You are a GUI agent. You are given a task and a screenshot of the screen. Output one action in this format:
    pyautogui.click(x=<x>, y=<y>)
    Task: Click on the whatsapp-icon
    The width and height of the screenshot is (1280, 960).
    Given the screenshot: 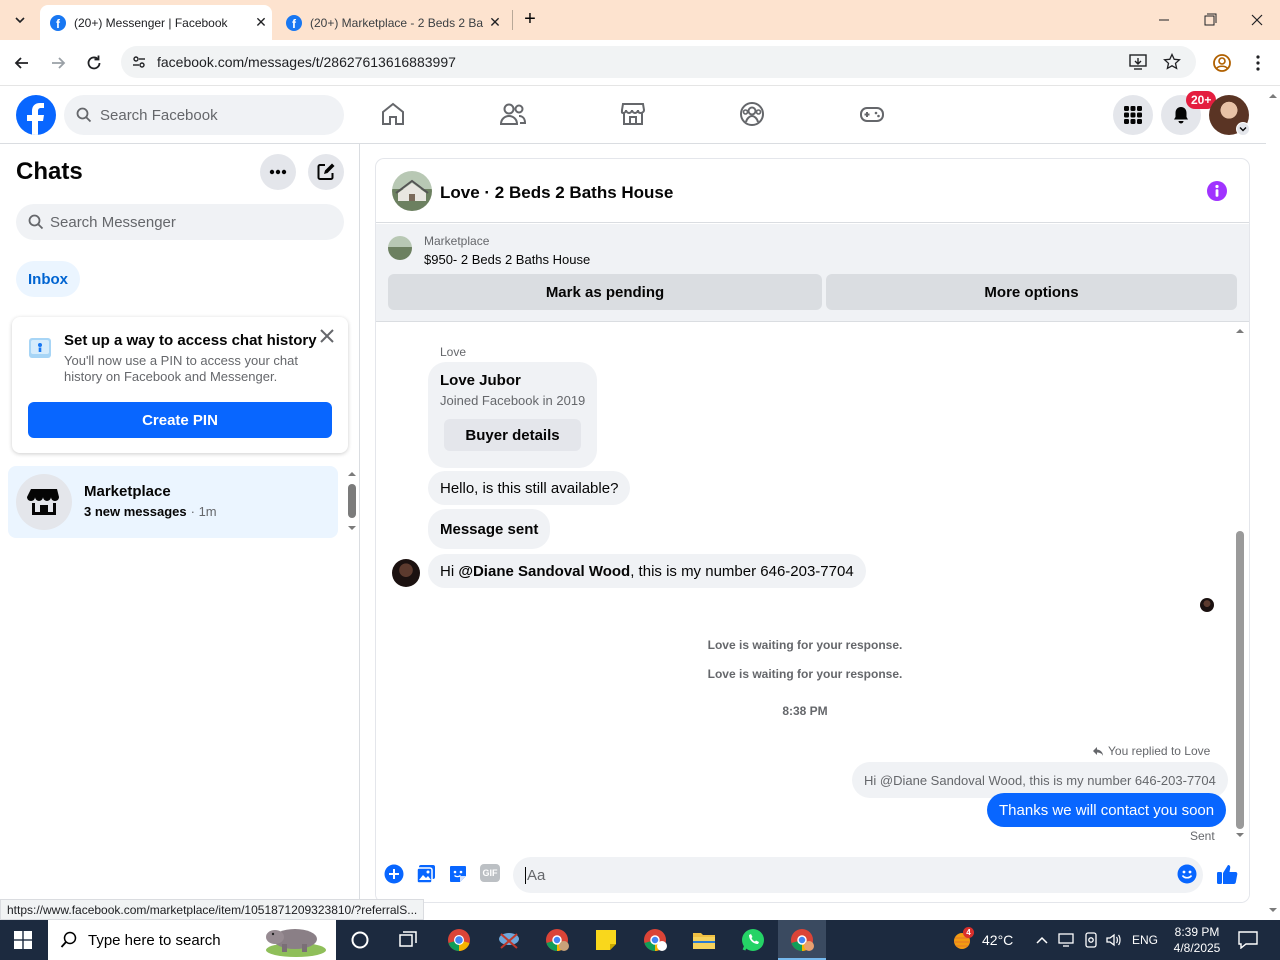 What is the action you would take?
    pyautogui.click(x=753, y=940)
    